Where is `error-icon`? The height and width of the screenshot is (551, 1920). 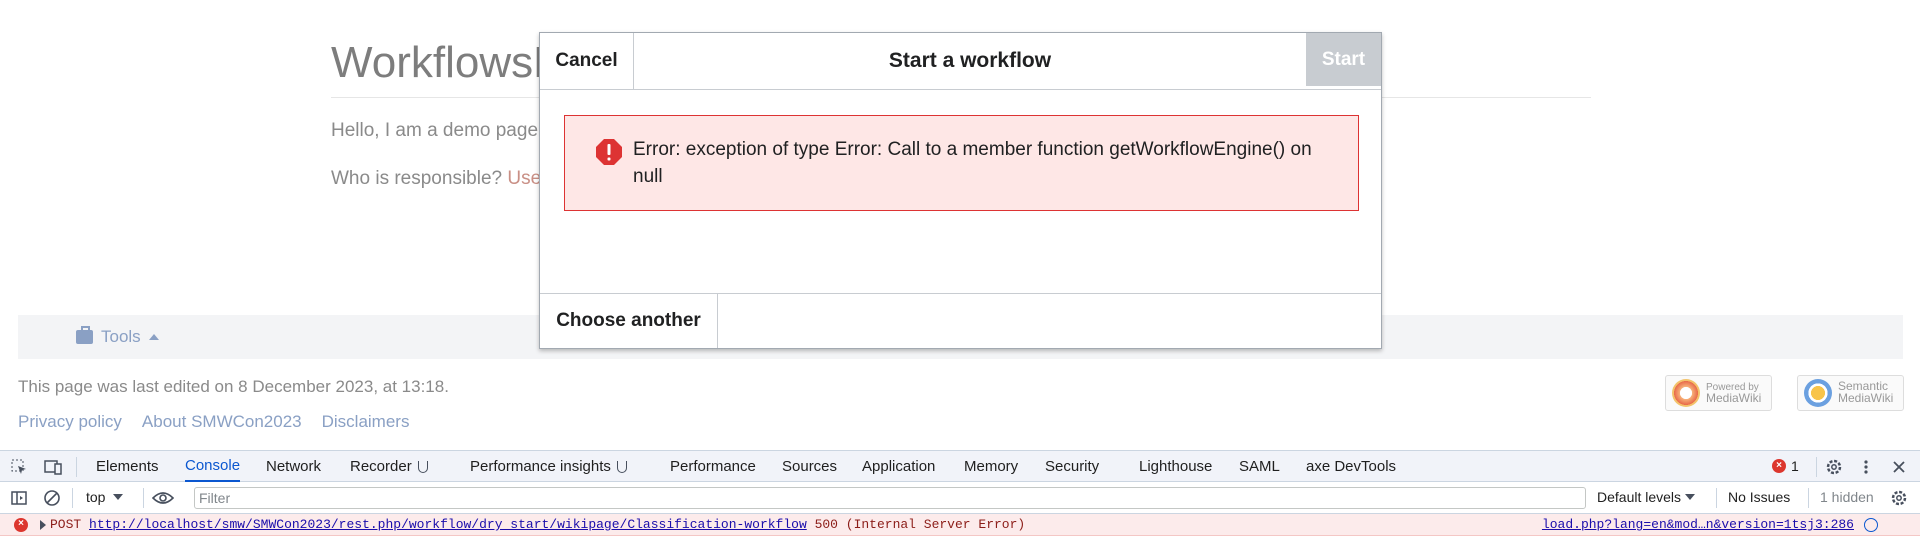
error-icon is located at coordinates (609, 152).